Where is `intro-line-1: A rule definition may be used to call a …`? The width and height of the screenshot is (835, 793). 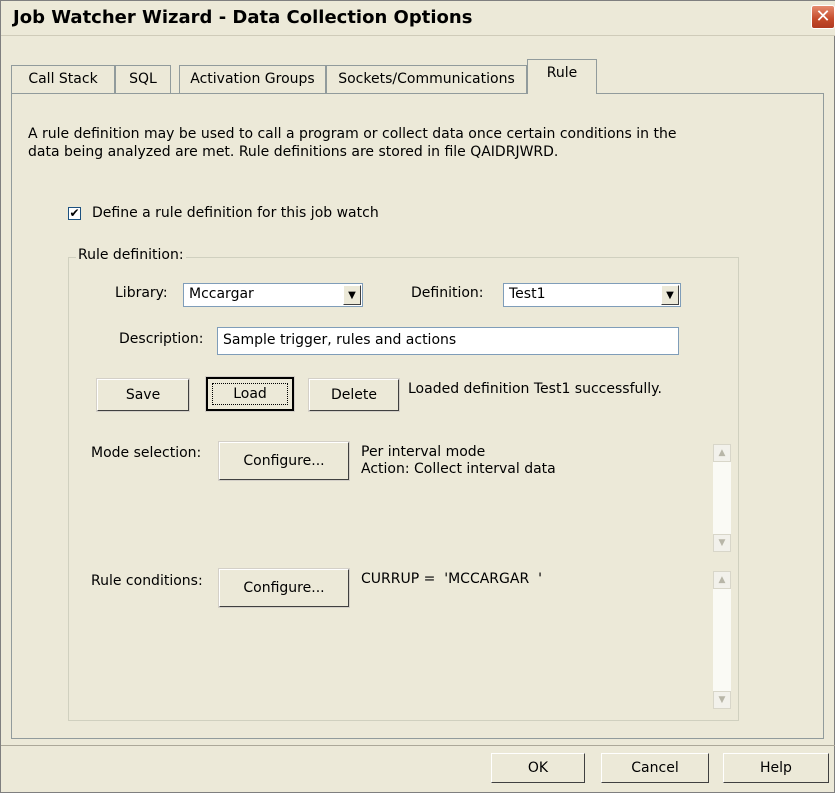
intro-line-1: A rule definition may be used to call a … is located at coordinates (352, 134).